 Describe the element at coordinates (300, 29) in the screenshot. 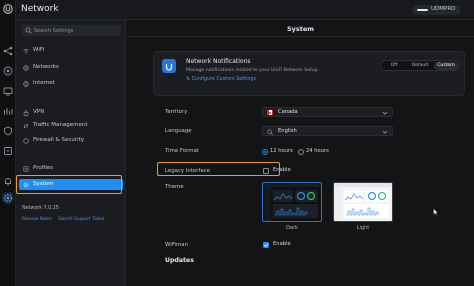

I see `page-title: System` at that location.